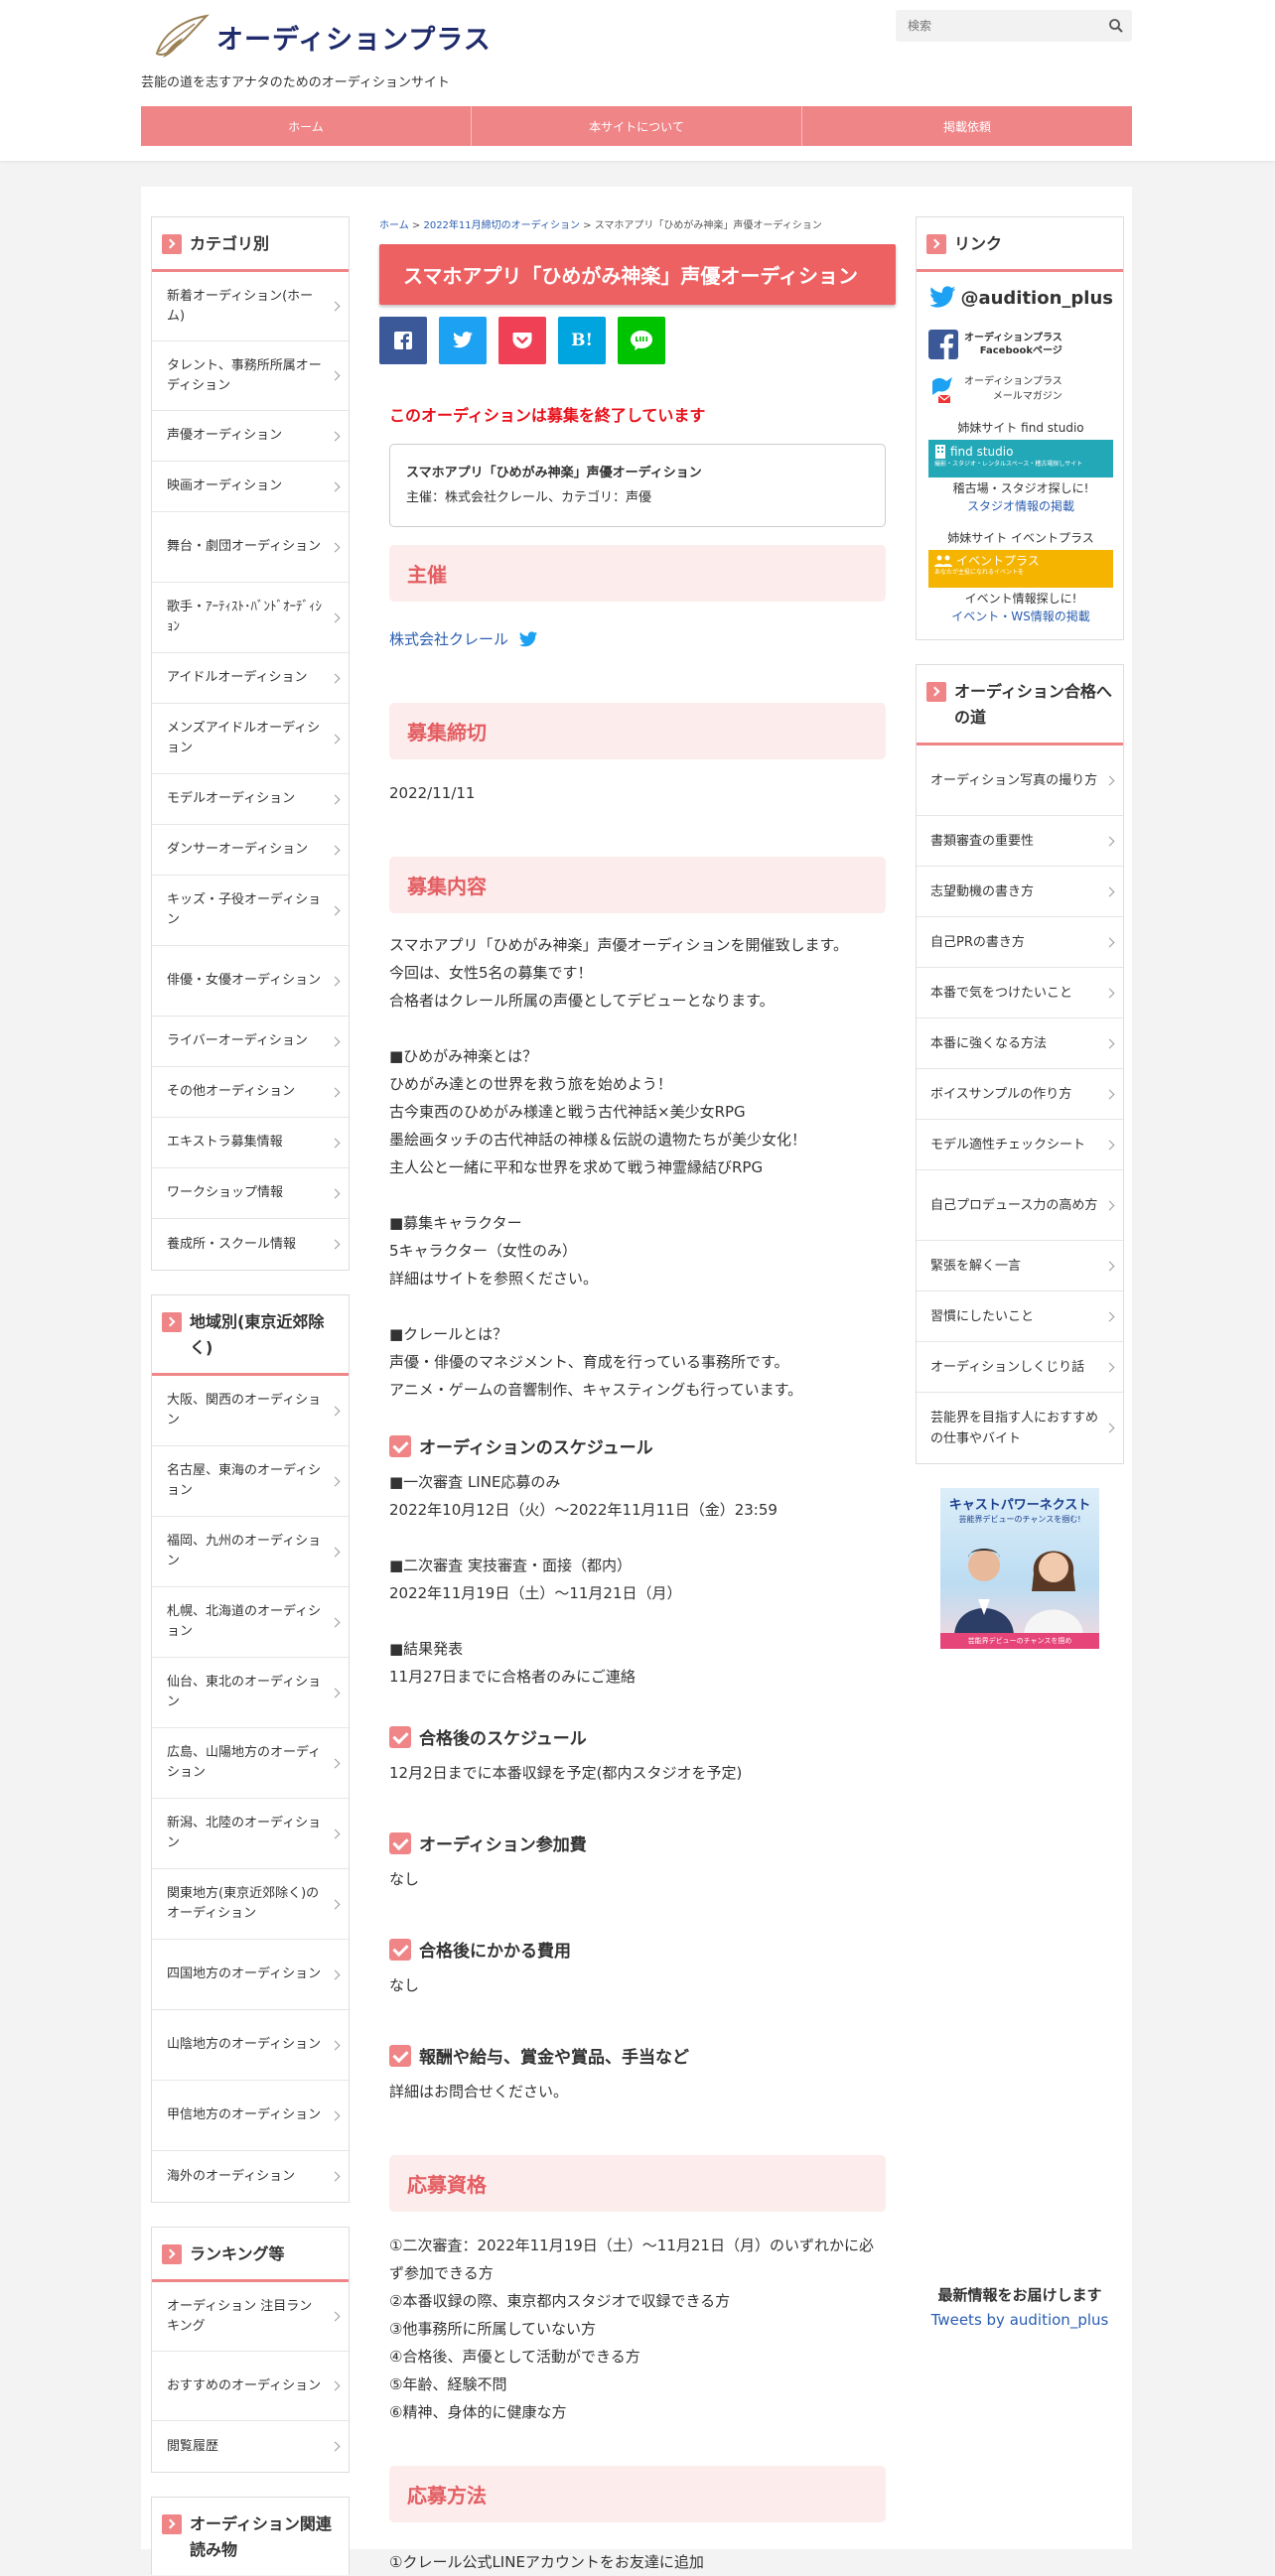 The height and width of the screenshot is (2576, 1275). Describe the element at coordinates (251, 437) in the screenshot. I see `sidebar-item-category: 声優オーディション` at that location.